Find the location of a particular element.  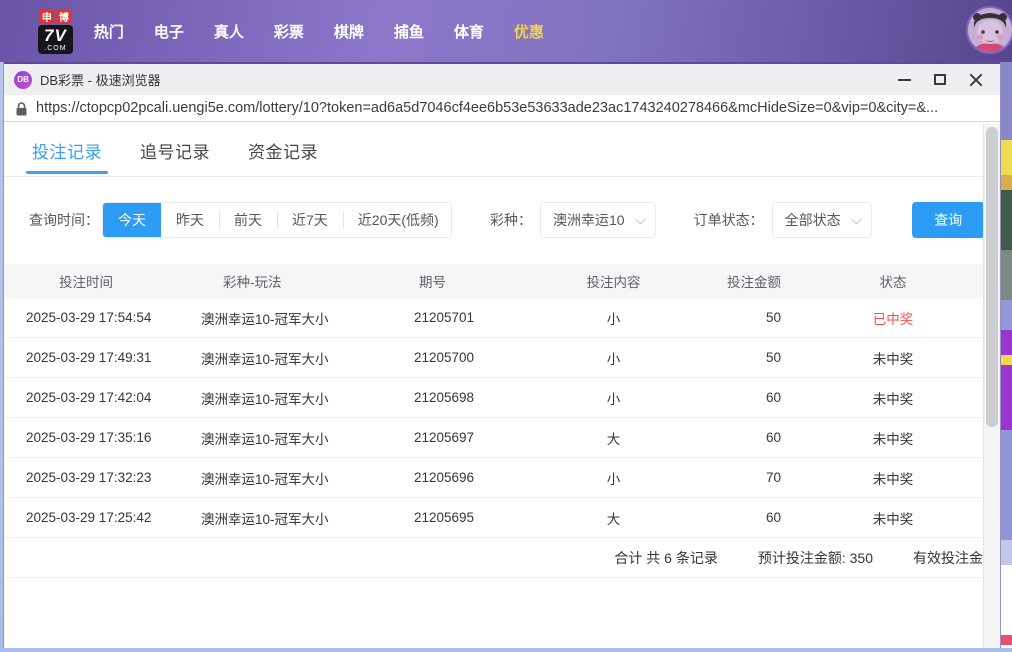

column-header-3: 投注内容 is located at coordinates (613, 282).